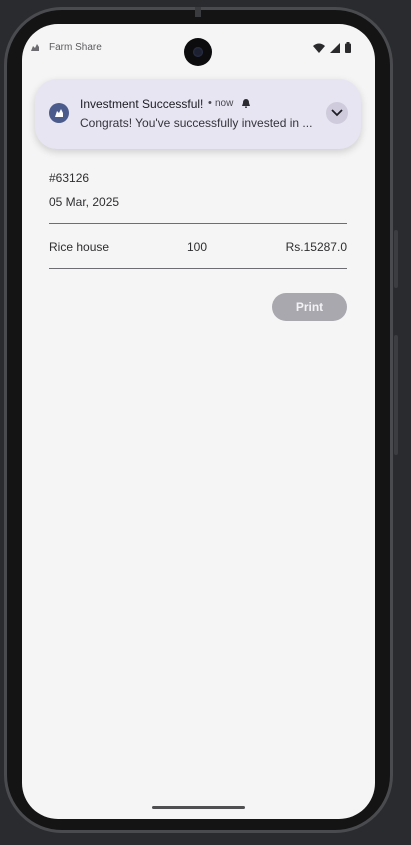 This screenshot has width=411, height=845. I want to click on front-camera, so click(198, 52).